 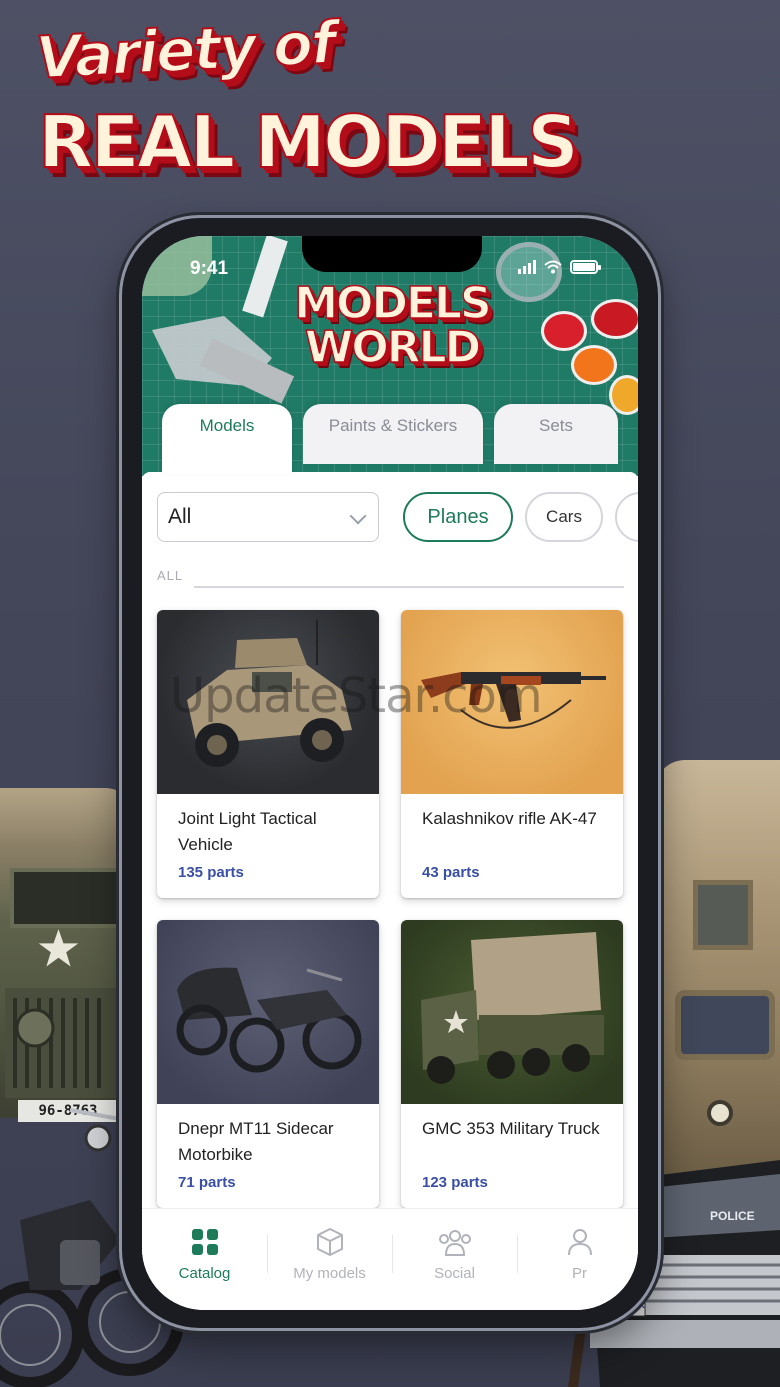 What do you see at coordinates (393, 347) in the screenshot?
I see `logo-line-2: WORLD` at bounding box center [393, 347].